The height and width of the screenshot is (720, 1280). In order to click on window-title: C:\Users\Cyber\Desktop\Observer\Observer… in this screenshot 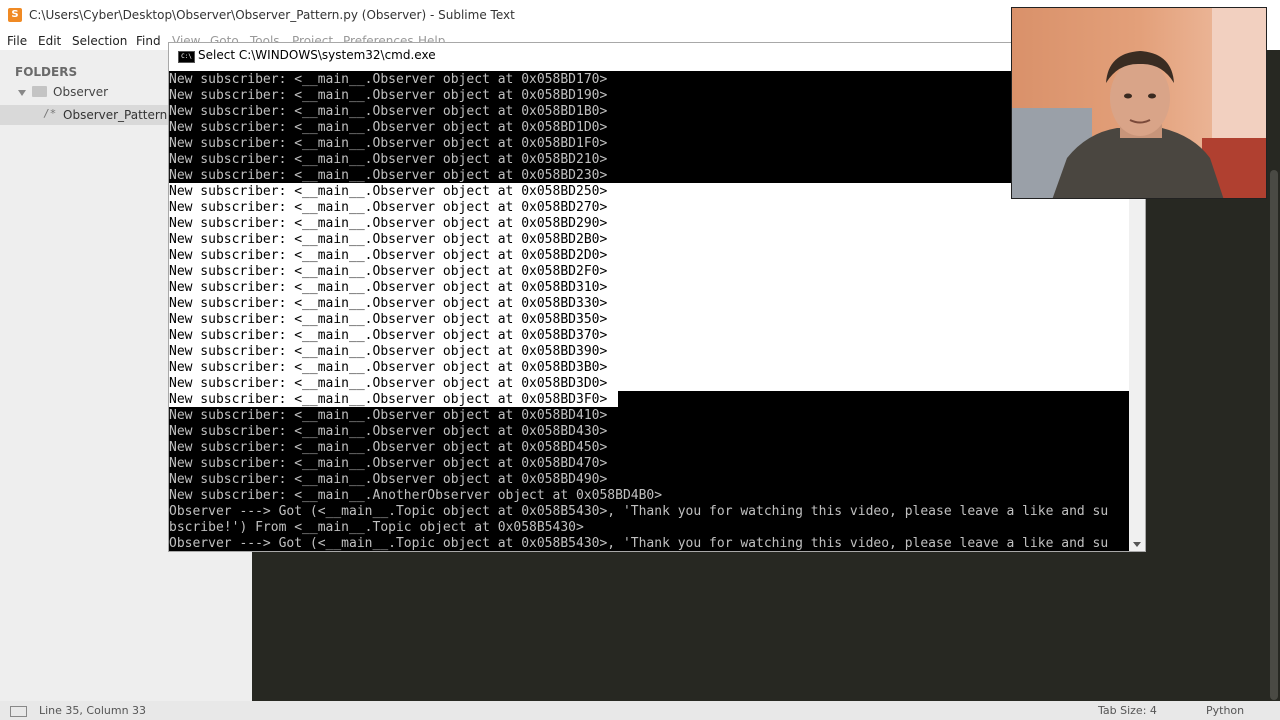, I will do `click(272, 15)`.